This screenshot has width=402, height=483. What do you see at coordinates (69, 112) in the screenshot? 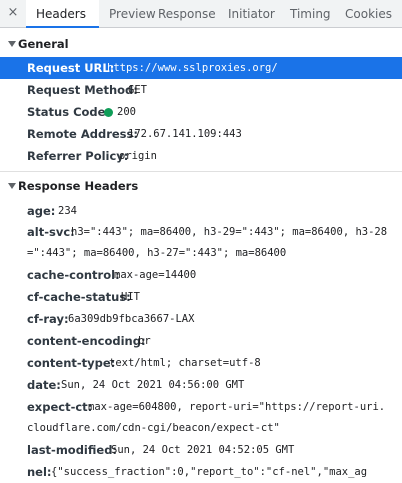
I see `header-key: Status Code:` at bounding box center [69, 112].